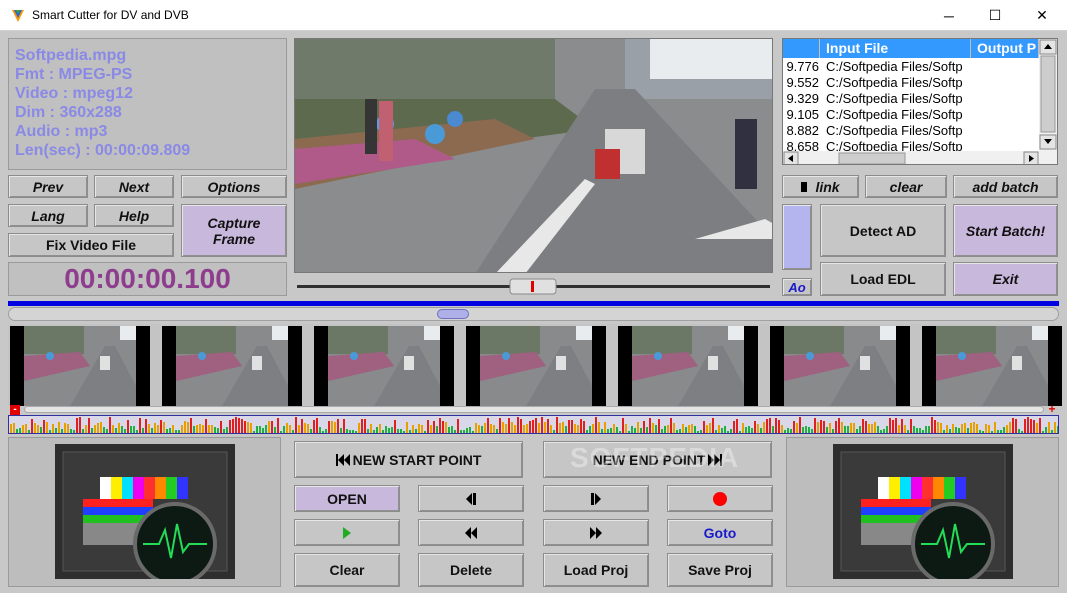 This screenshot has height=593, width=1067. What do you see at coordinates (533, 15) in the screenshot?
I see `title-bar: Smart Cutter for DV and DVB ─ ☐ ✕` at bounding box center [533, 15].